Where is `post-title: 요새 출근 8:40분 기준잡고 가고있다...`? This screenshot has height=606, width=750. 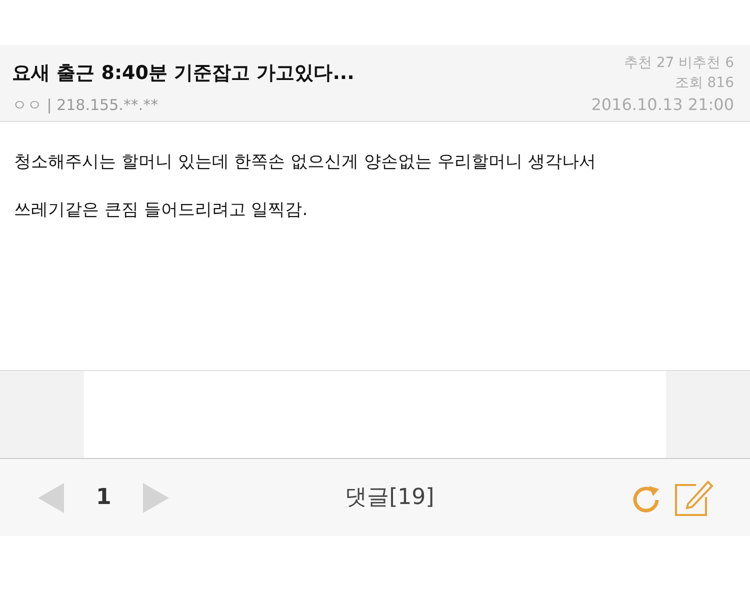
post-title: 요새 출근 8:40분 기준잡고 가고있다... is located at coordinates (183, 73).